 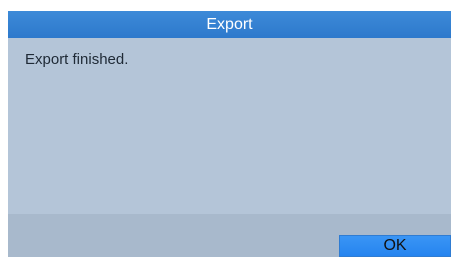 I want to click on export-status-message: Export finished., so click(x=77, y=59).